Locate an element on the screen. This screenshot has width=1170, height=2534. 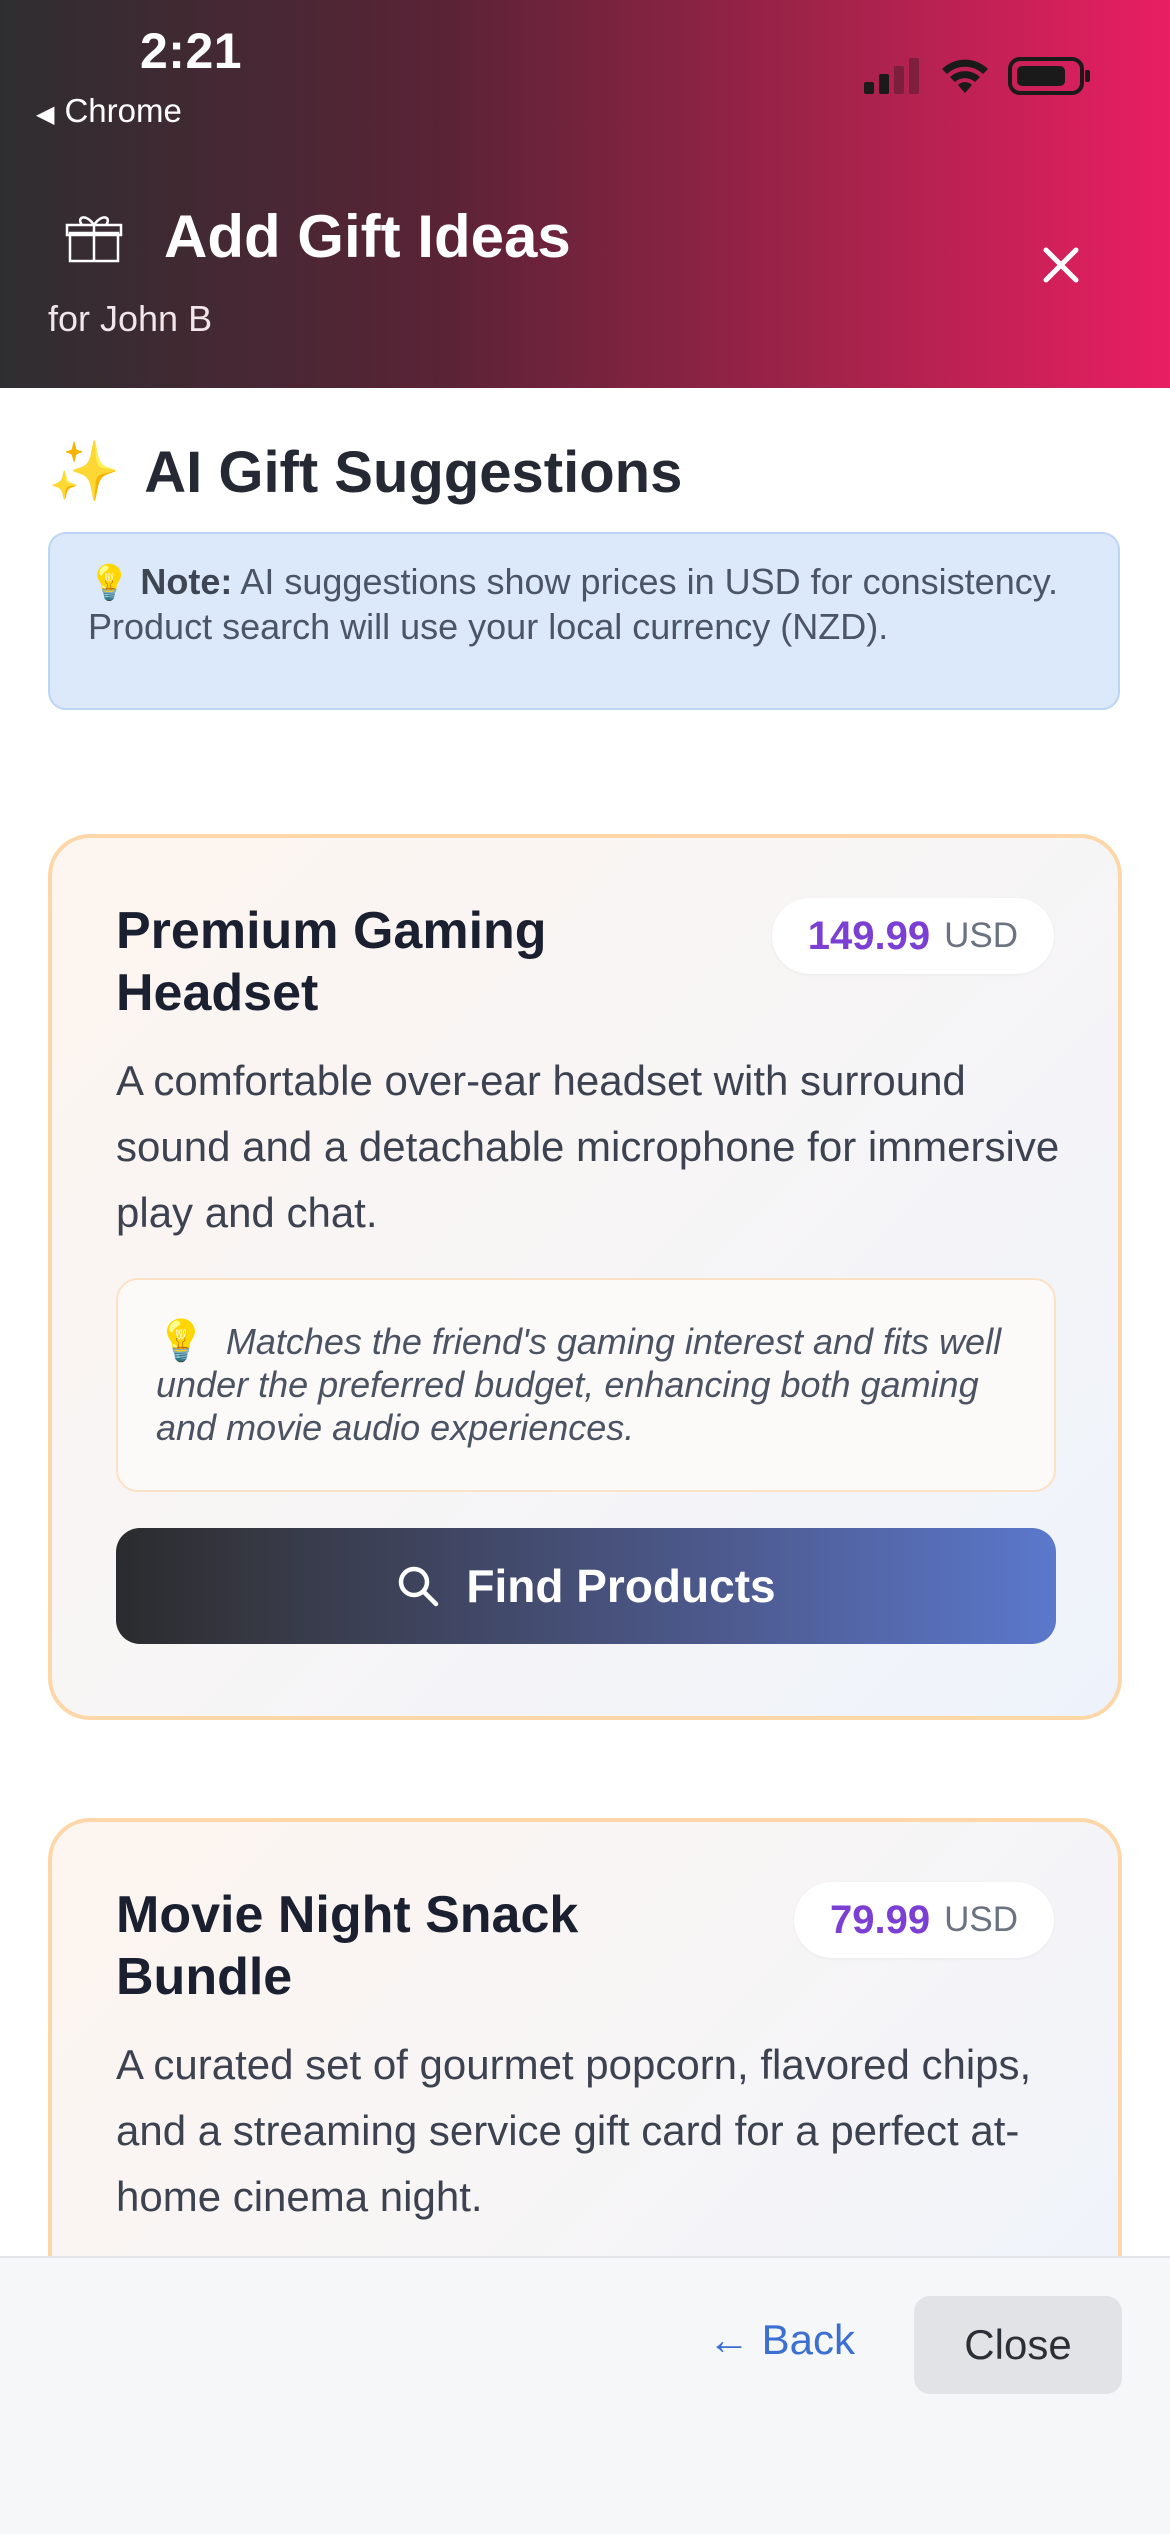
header-title-row: Add Gift Ideas is located at coordinates (317, 236).